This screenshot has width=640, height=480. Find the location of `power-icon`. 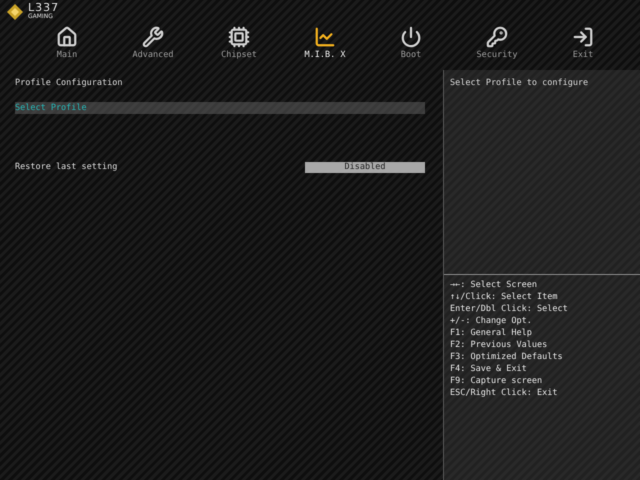

power-icon is located at coordinates (411, 37).